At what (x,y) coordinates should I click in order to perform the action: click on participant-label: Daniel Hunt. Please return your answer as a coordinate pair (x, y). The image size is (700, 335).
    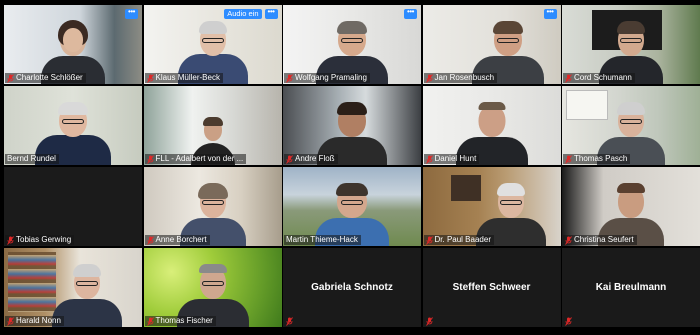
    Looking at the image, I should click on (451, 159).